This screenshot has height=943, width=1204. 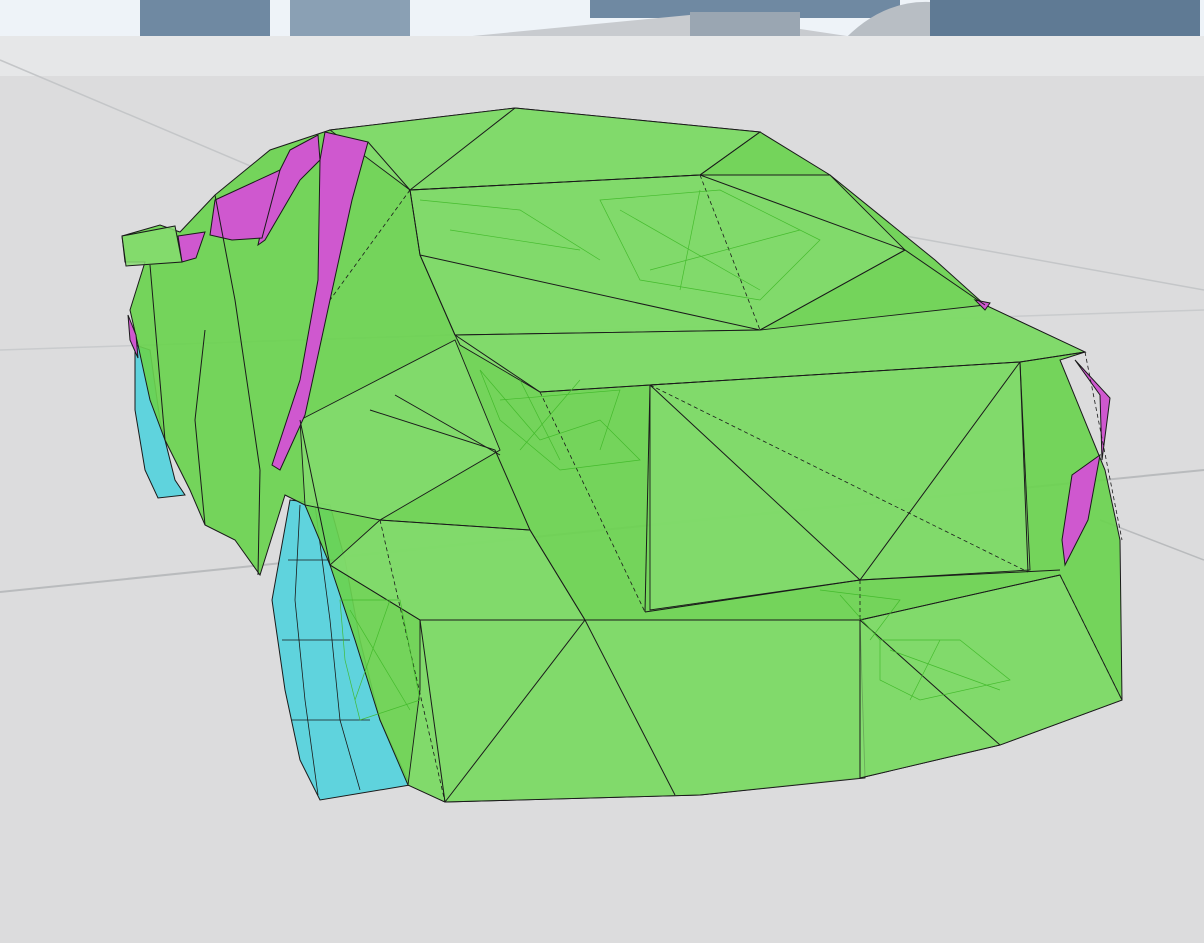 What do you see at coordinates (840, 486) in the screenshot?
I see `rear-panel-facet` at bounding box center [840, 486].